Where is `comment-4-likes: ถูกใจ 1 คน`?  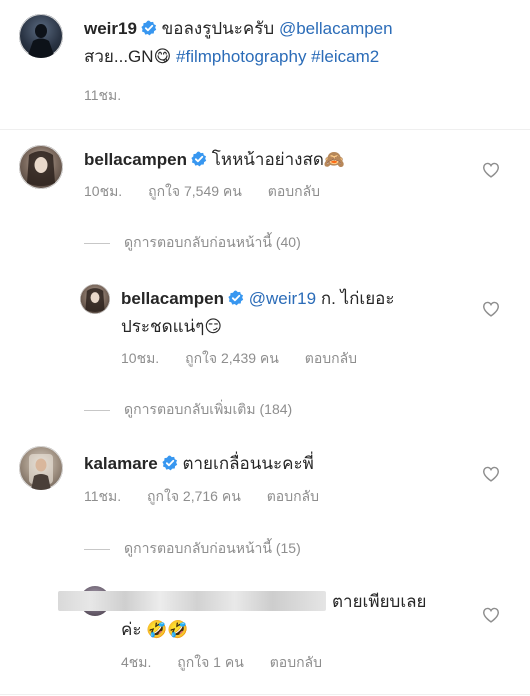
comment-4-likes: ถูกใจ 1 คน is located at coordinates (210, 662).